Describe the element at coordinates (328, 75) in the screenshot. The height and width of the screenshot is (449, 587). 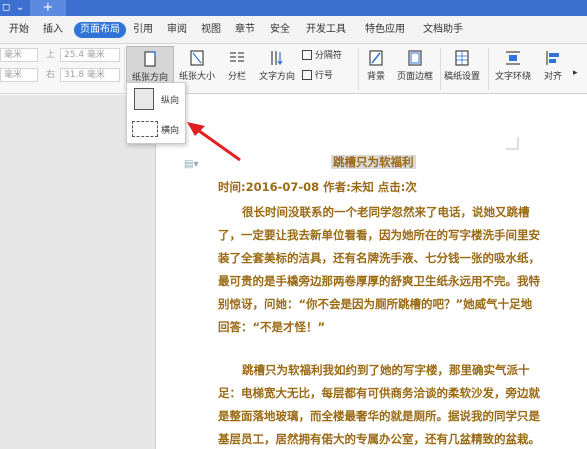
I see `line-number-button: 行号` at that location.